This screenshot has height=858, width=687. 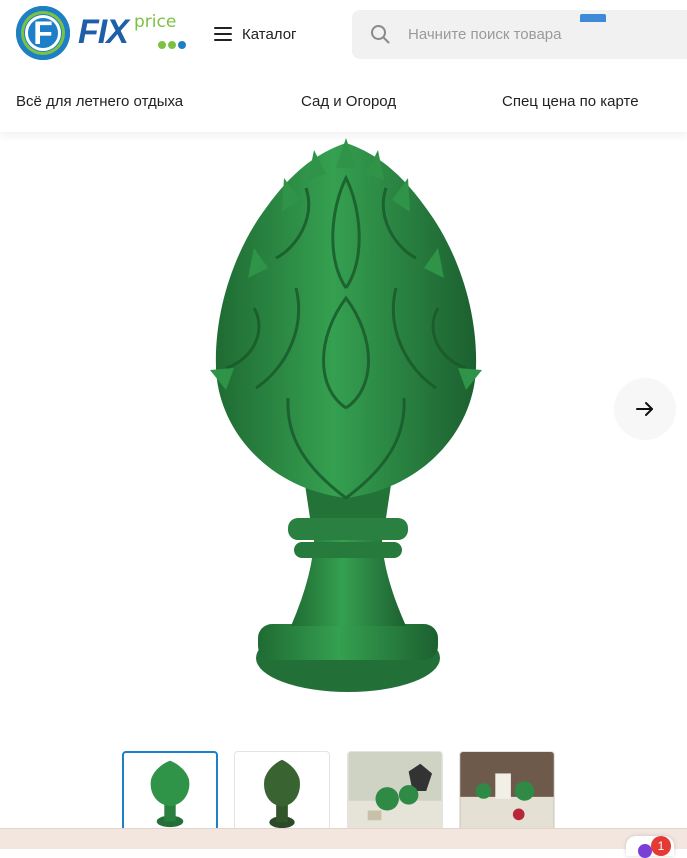 What do you see at coordinates (173, 45) in the screenshot?
I see `logo-dots` at bounding box center [173, 45].